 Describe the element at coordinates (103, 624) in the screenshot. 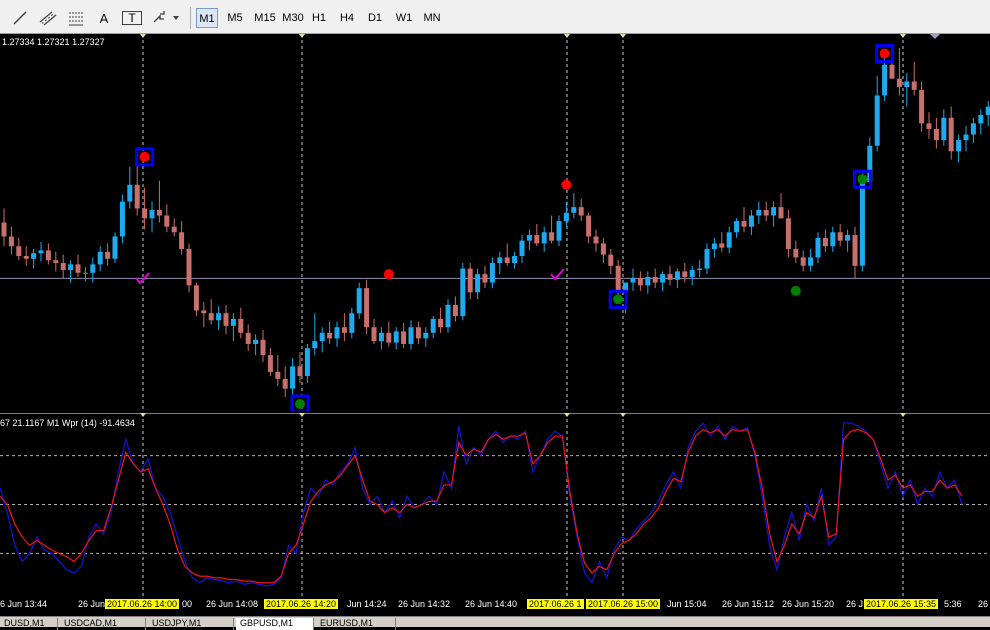

I see `chart-tab: USDCAD,M1` at that location.